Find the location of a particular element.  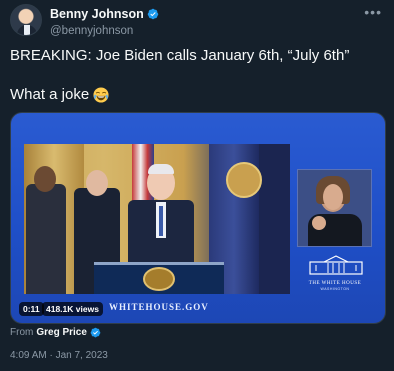

tweet-header: Benny Johnson @bennyjohnson ••• is located at coordinates (197, 20).